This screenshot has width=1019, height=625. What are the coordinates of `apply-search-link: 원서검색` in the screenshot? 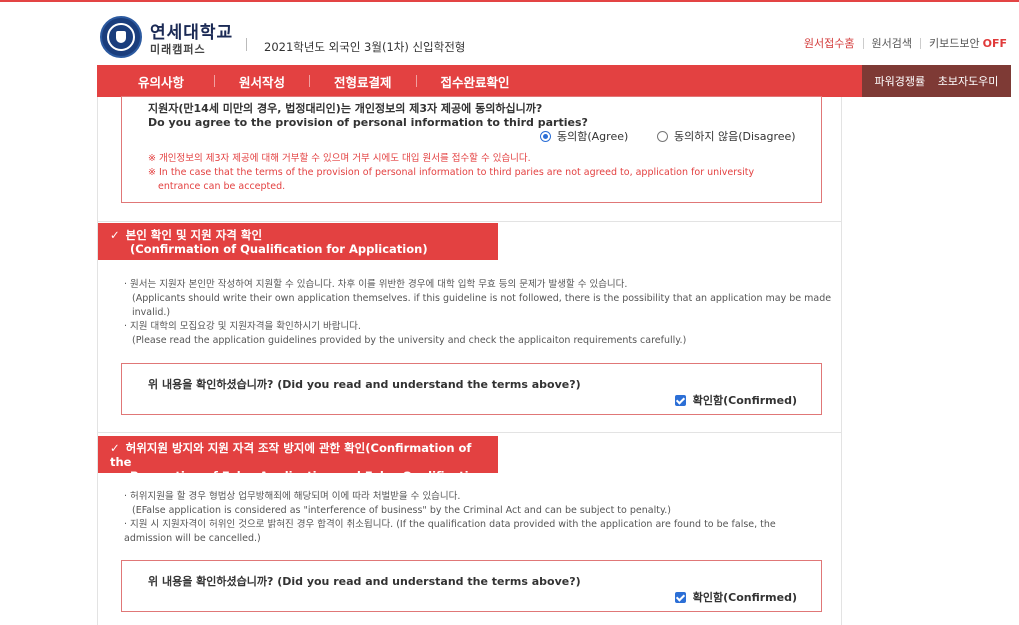 It's located at (892, 43).